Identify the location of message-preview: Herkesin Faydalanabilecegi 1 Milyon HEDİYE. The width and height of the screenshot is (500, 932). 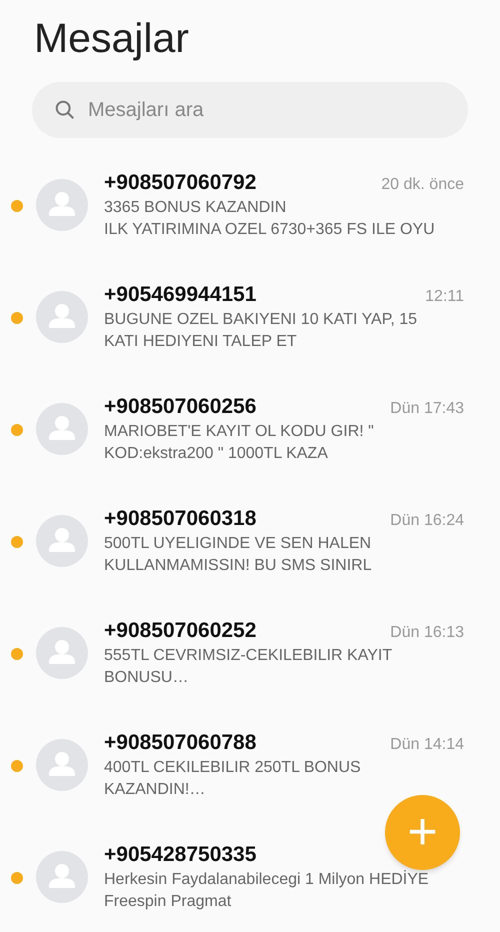
(267, 879).